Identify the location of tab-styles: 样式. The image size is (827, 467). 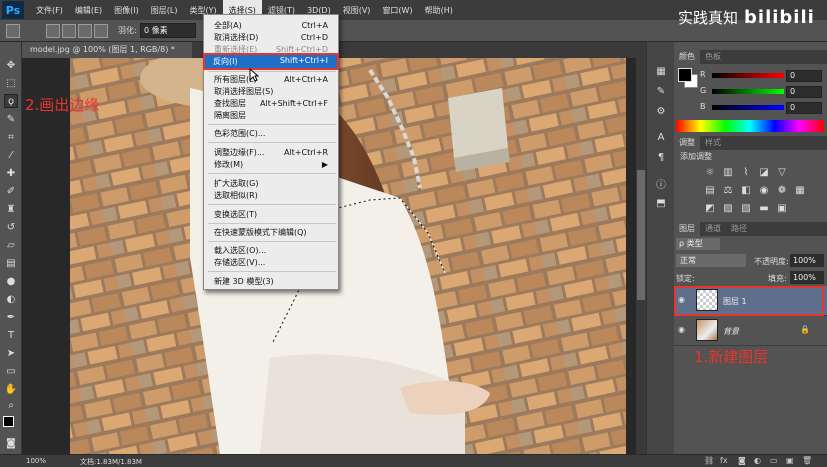
(713, 143).